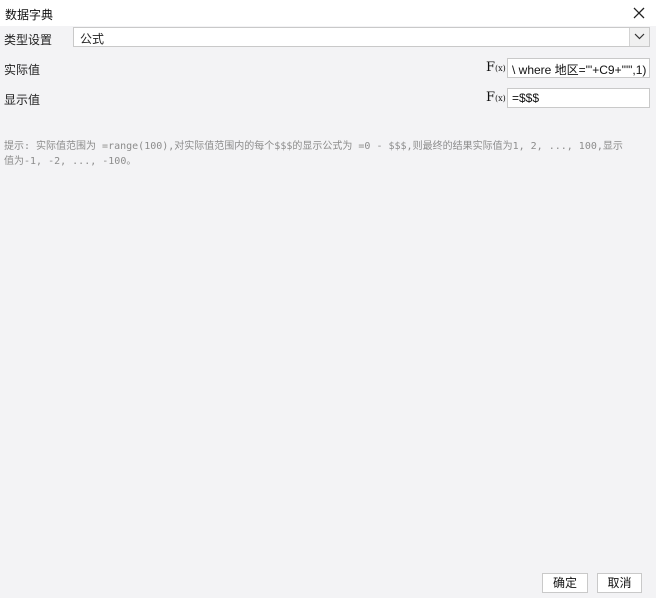 Image resolution: width=656 pixels, height=598 pixels. What do you see at coordinates (22, 70) in the screenshot?
I see `actual-value-label: 实际值` at bounding box center [22, 70].